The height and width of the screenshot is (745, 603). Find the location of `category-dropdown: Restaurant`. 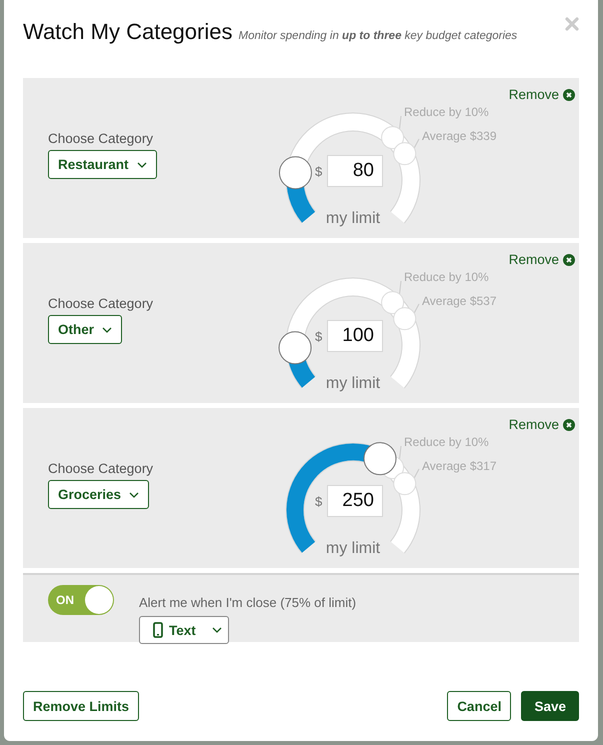

category-dropdown: Restaurant is located at coordinates (102, 164).